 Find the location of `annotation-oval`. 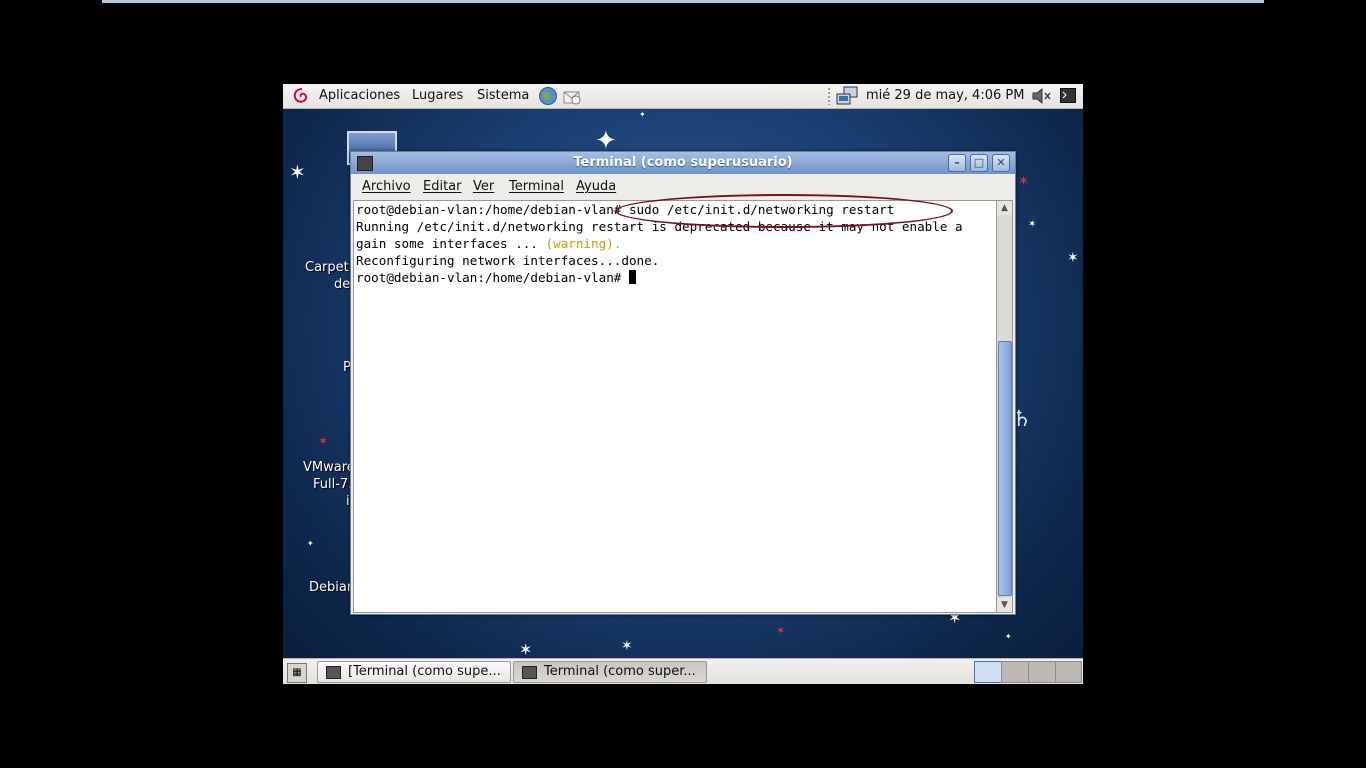

annotation-oval is located at coordinates (784, 211).